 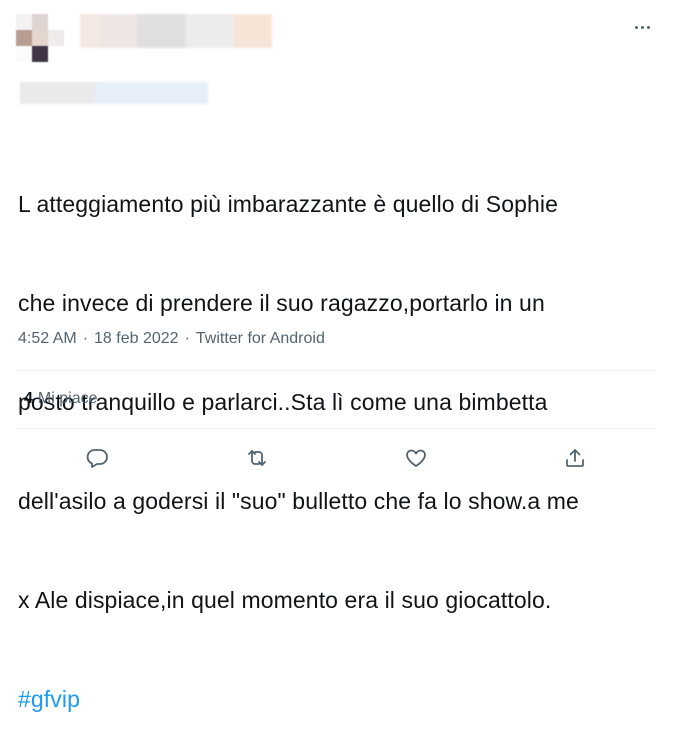 I want to click on tweet-actions-bar, so click(x=338, y=457).